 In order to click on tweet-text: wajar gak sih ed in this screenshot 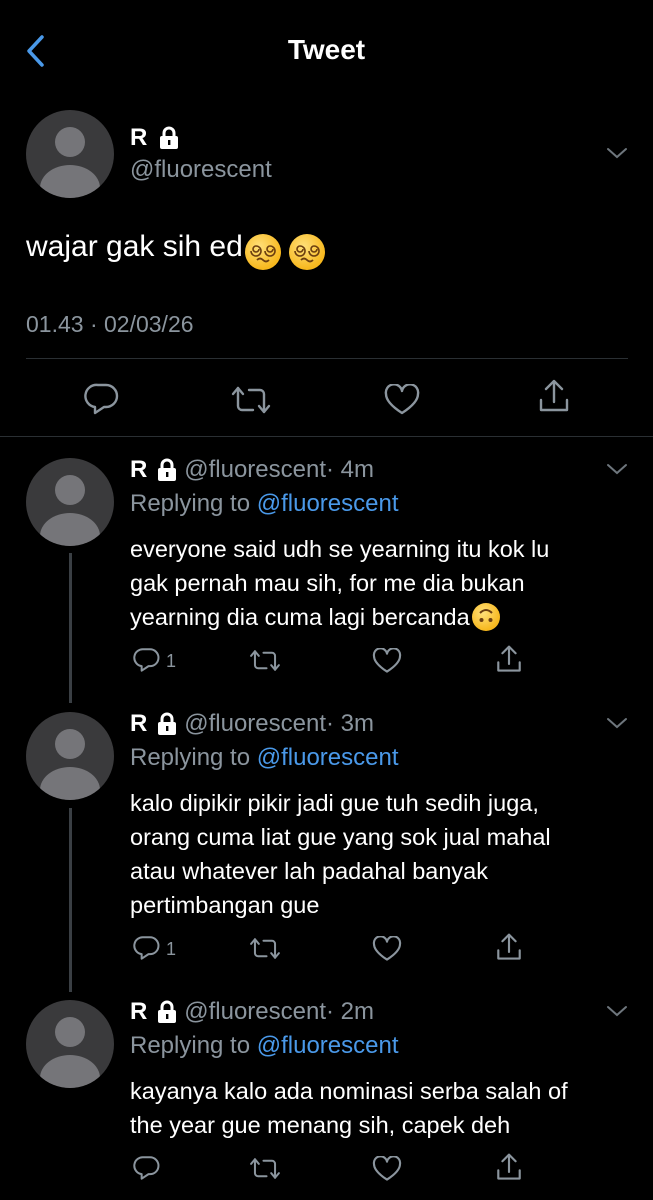, I will do `click(134, 246)`.